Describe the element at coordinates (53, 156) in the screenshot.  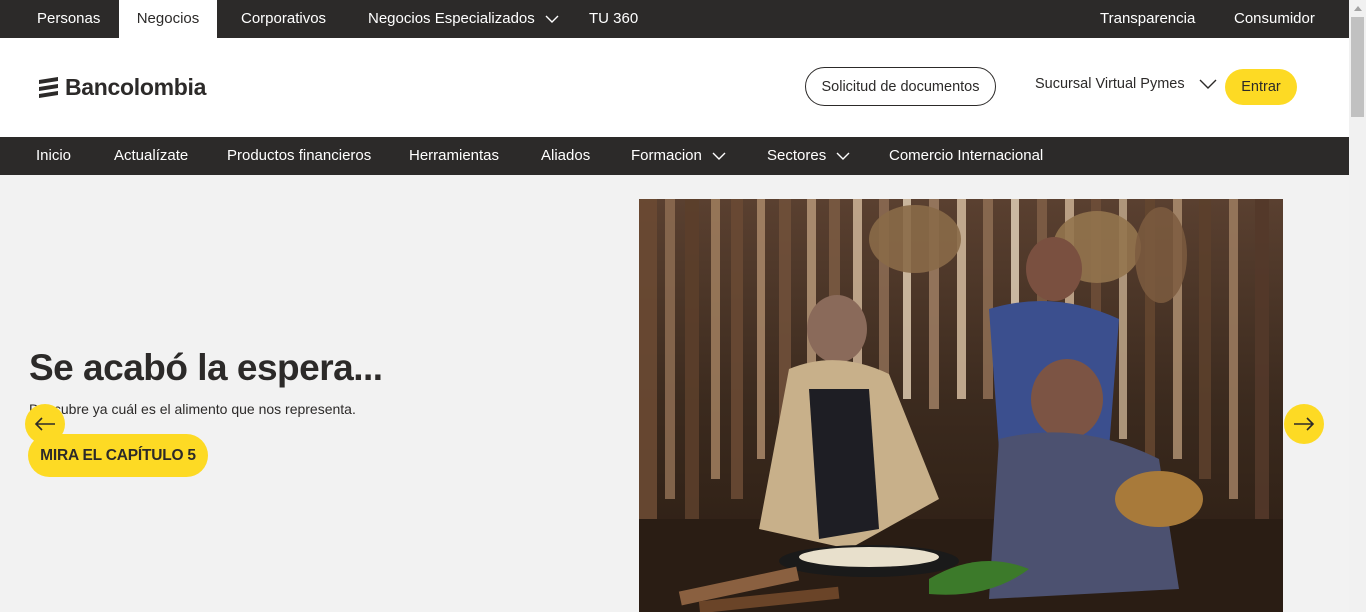
I see `nav-item-inicio: Inicio` at that location.